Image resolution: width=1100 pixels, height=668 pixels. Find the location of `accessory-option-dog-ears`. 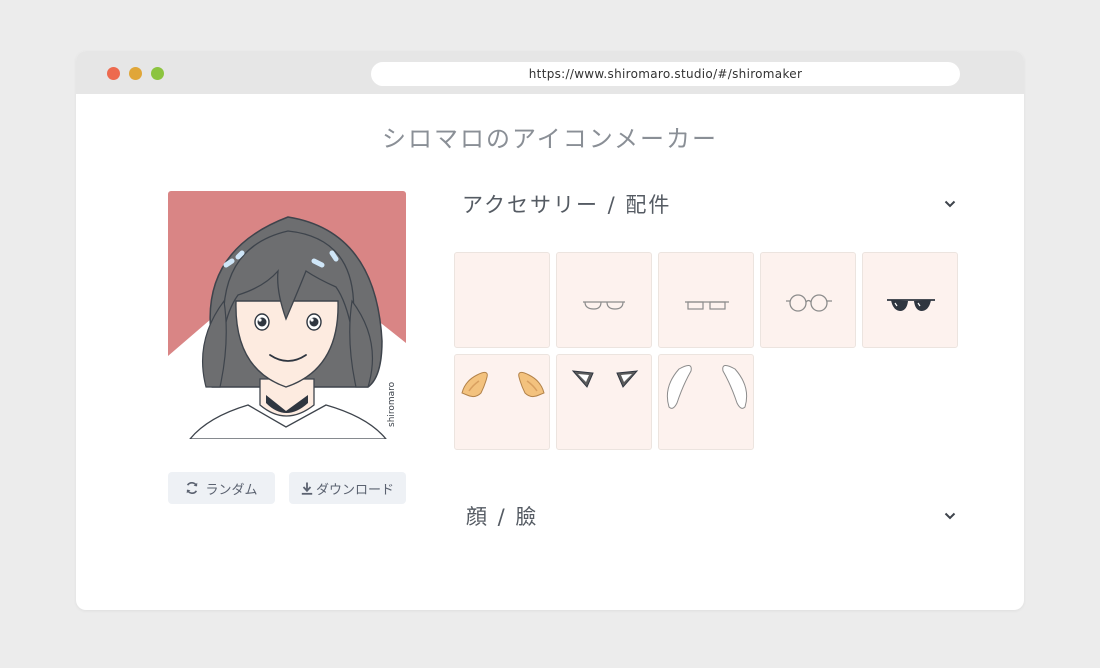

accessory-option-dog-ears is located at coordinates (502, 402).